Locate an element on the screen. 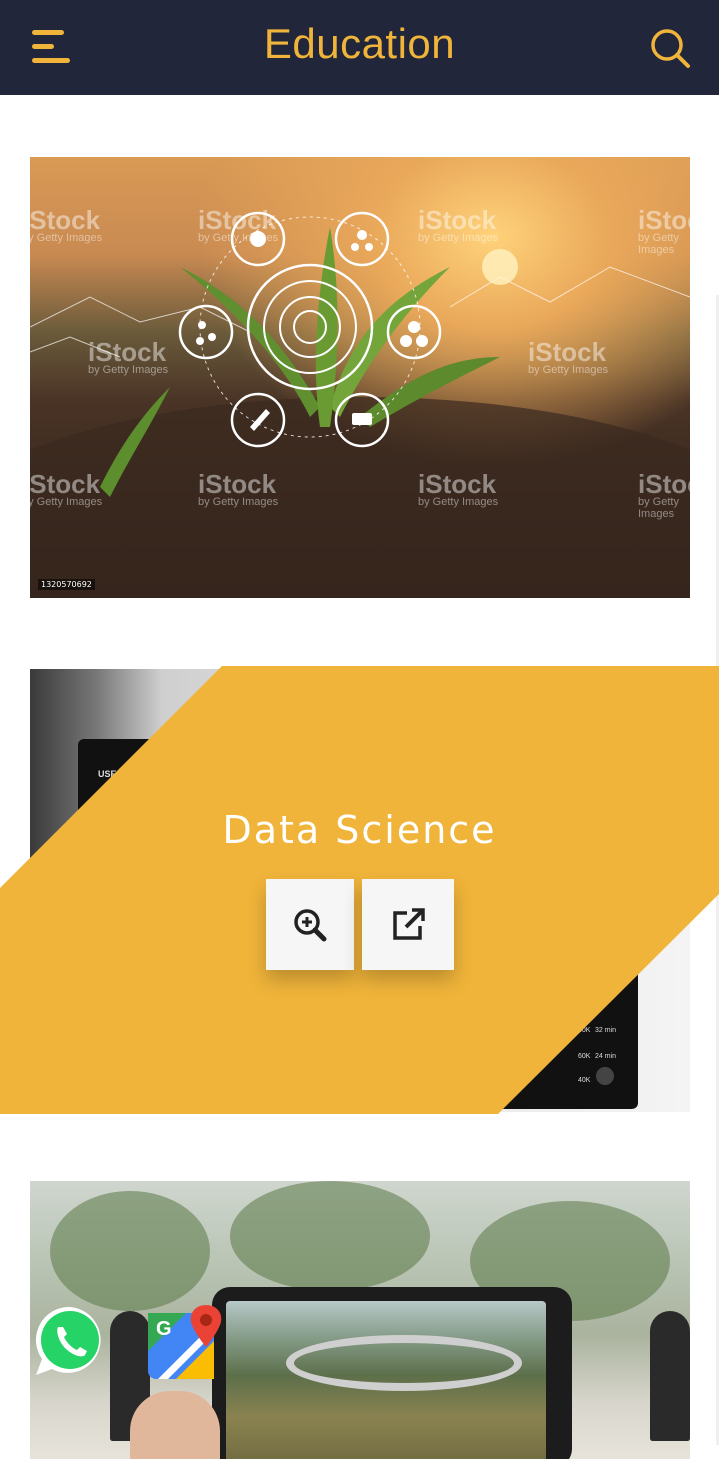 This screenshot has width=719, height=1459. external-link-icon is located at coordinates (409, 923).